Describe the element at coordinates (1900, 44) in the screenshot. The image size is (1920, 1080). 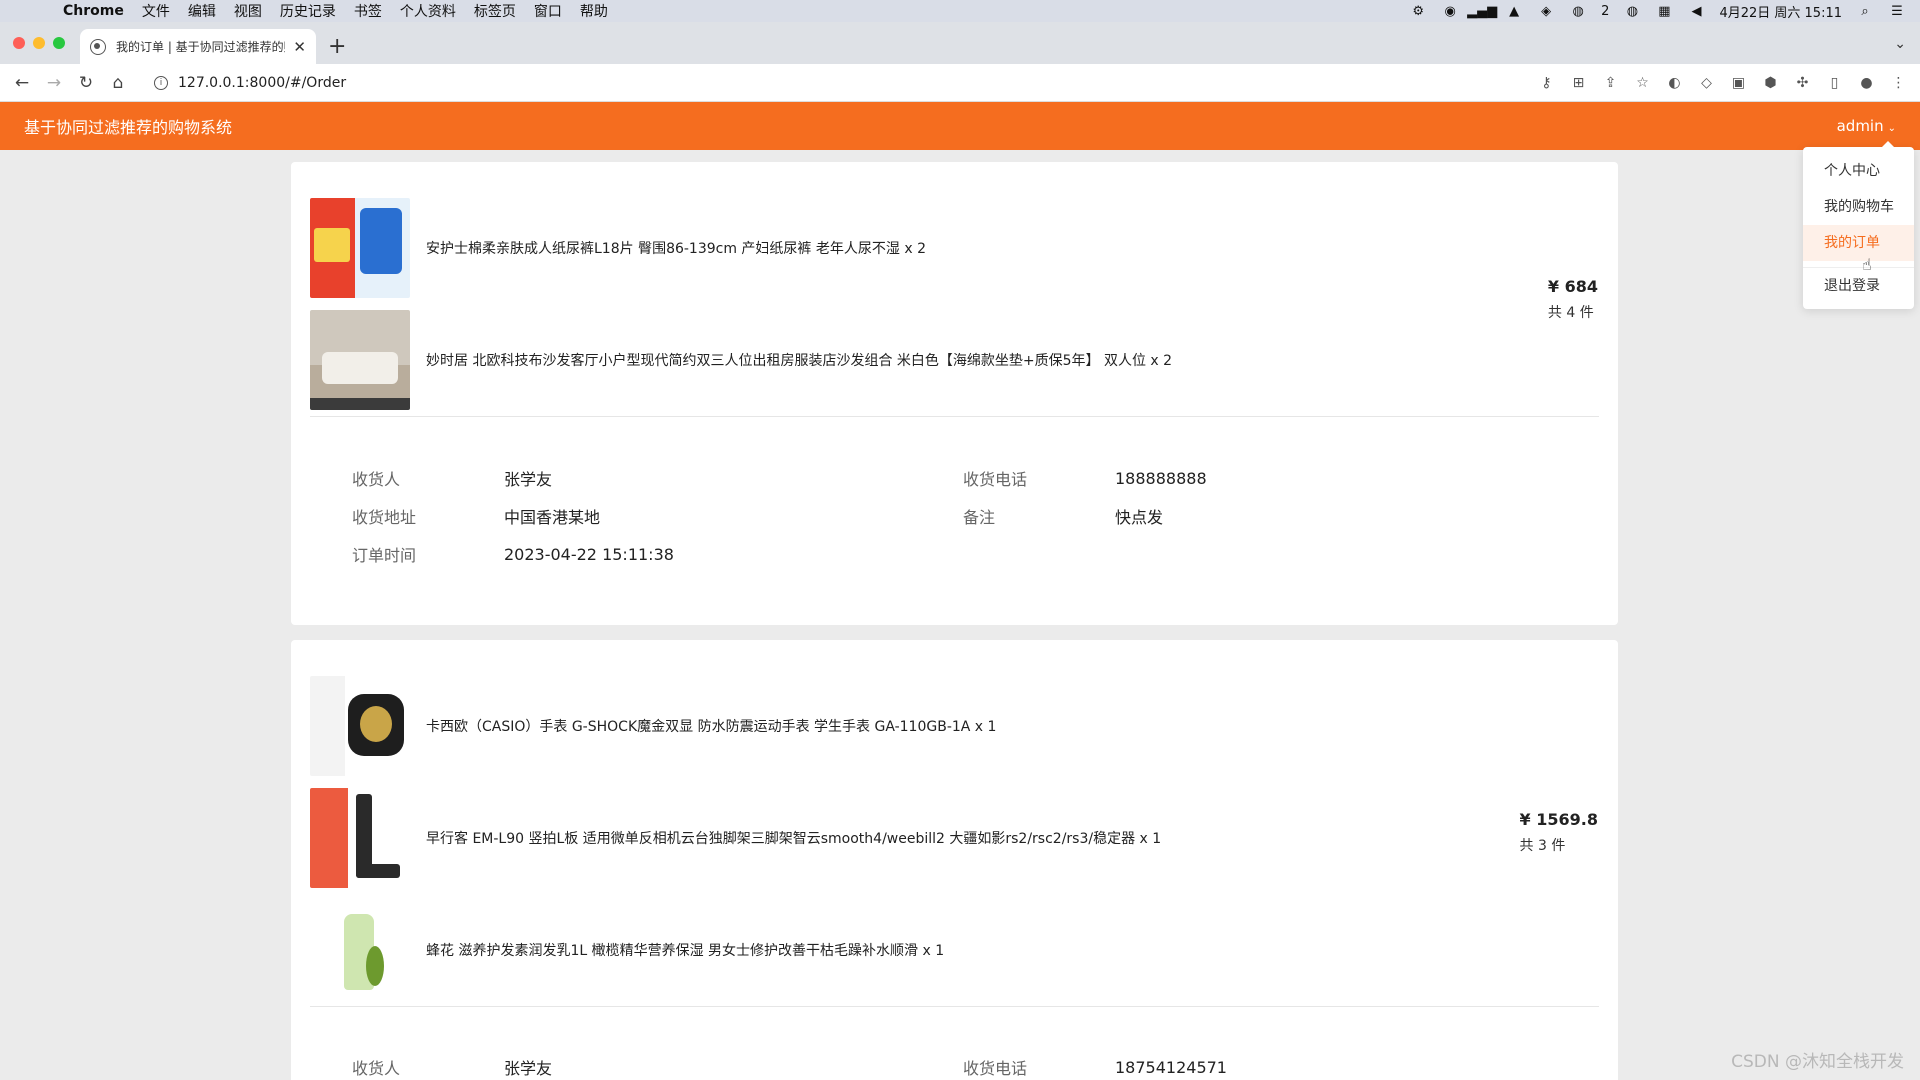
I see `tab-search-chevron-icon: ⌄` at that location.